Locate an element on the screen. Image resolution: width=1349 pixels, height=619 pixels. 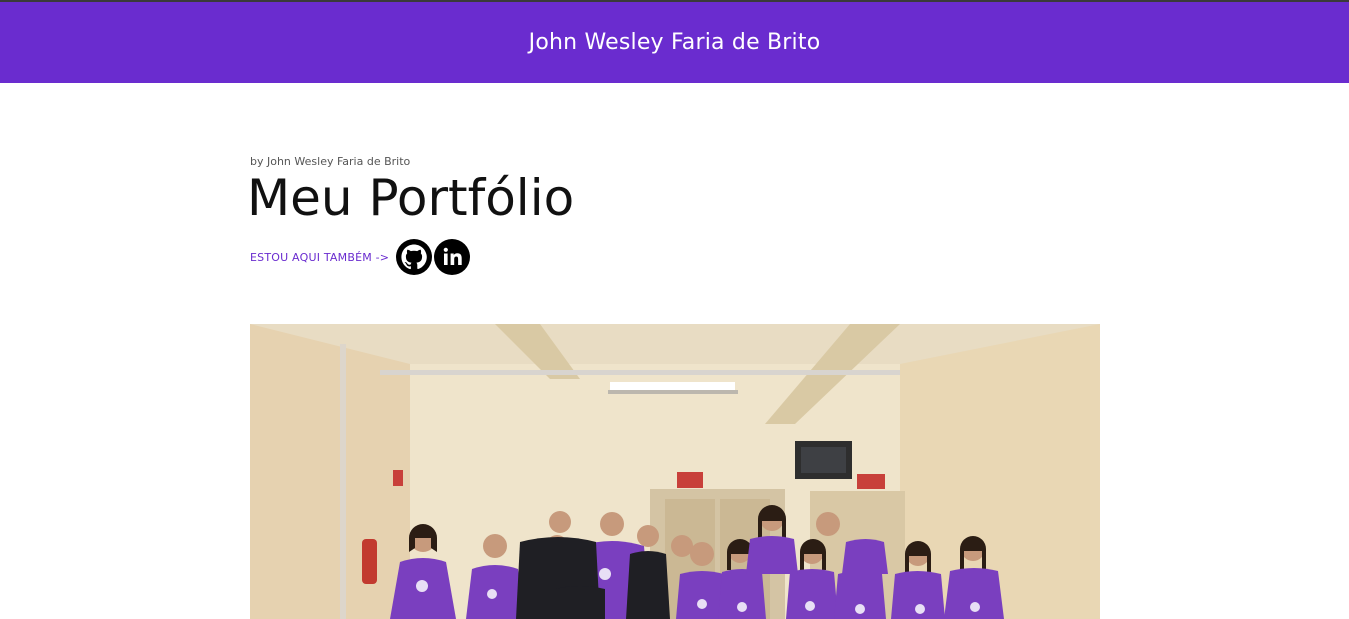
site-title: John Wesley Faria de Brito is located at coordinates (675, 42).